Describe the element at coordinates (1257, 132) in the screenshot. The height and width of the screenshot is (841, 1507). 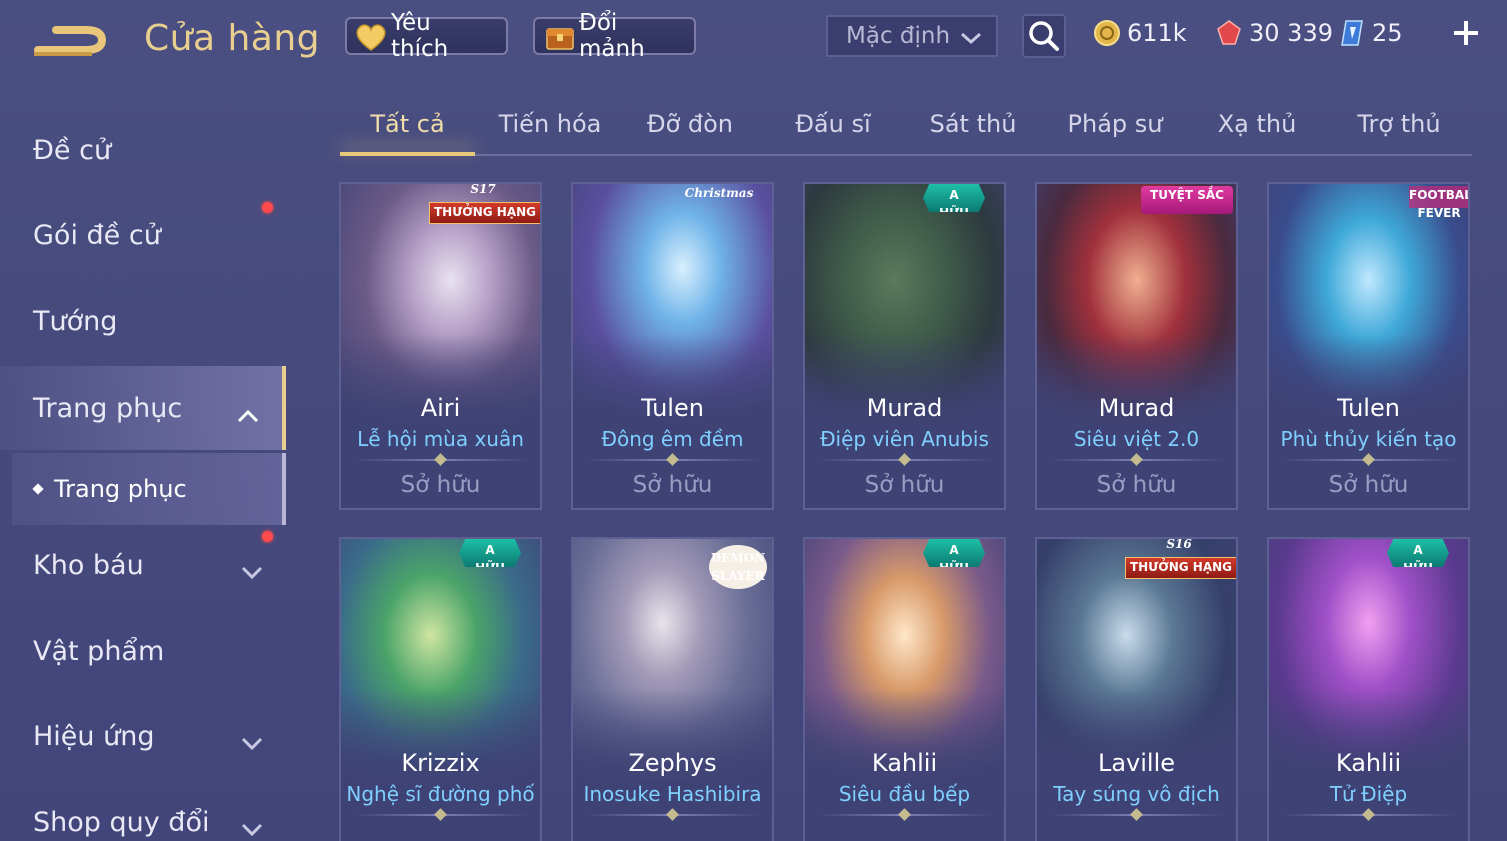
I see `tab-marksman: Xạ thủ` at that location.